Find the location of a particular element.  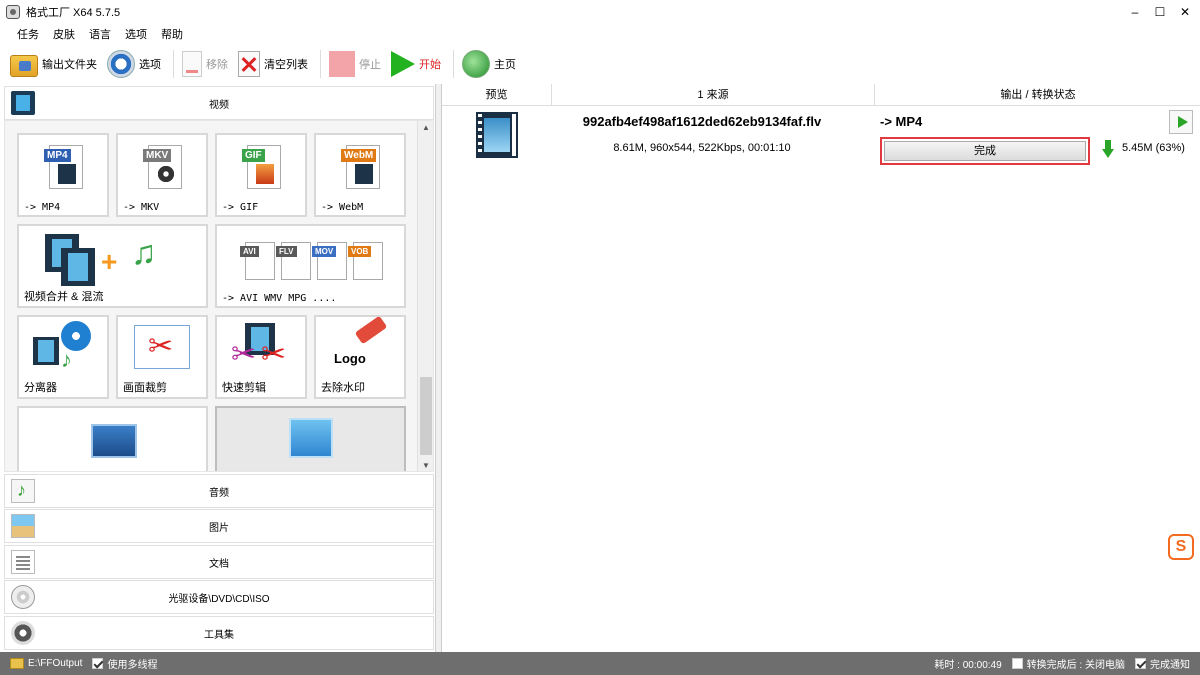

plus-icon: + is located at coordinates (109, 261).